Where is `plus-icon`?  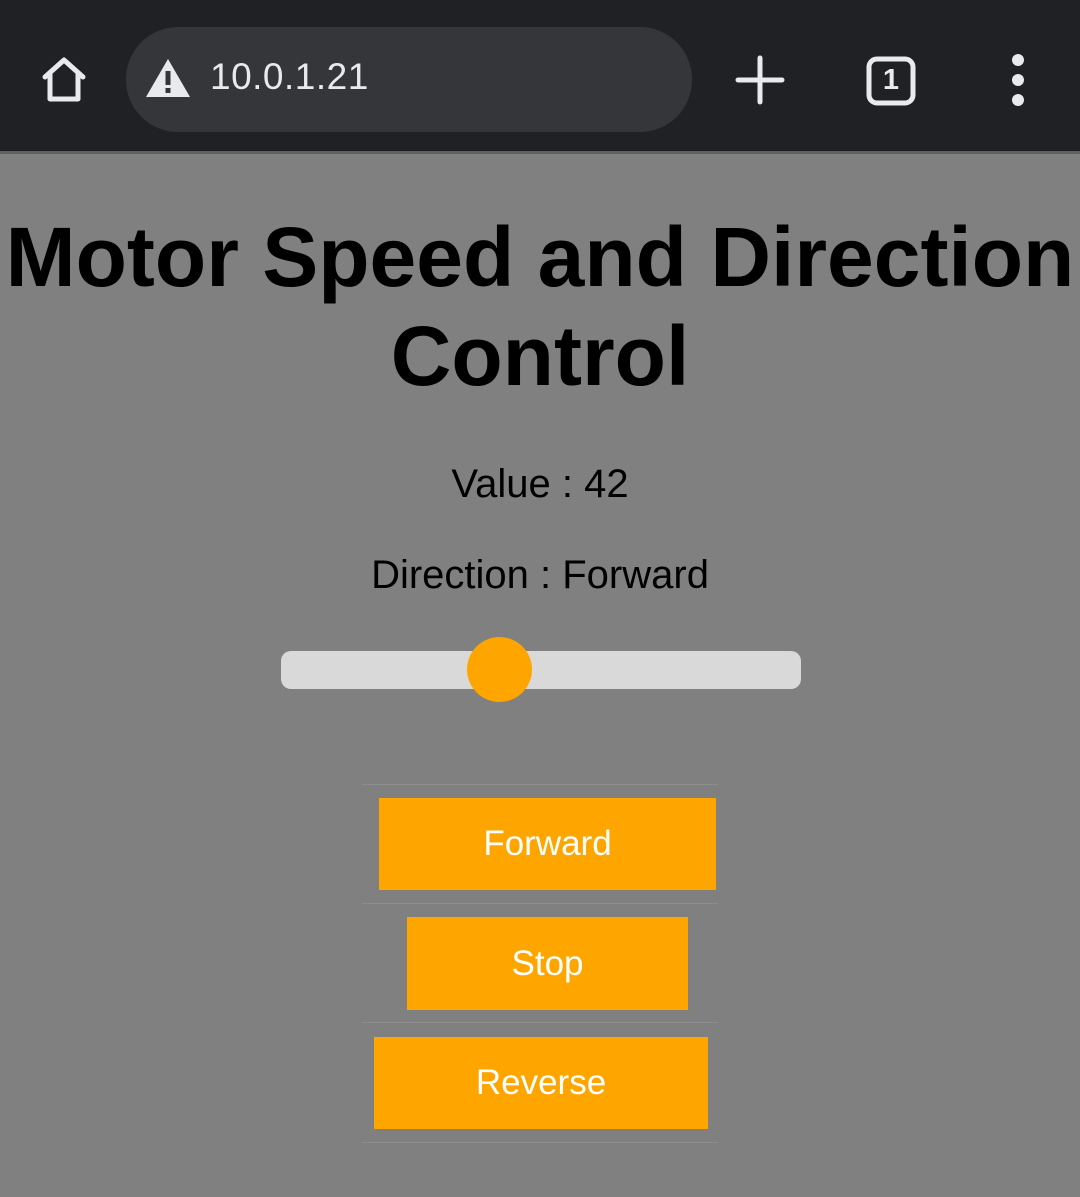 plus-icon is located at coordinates (760, 80).